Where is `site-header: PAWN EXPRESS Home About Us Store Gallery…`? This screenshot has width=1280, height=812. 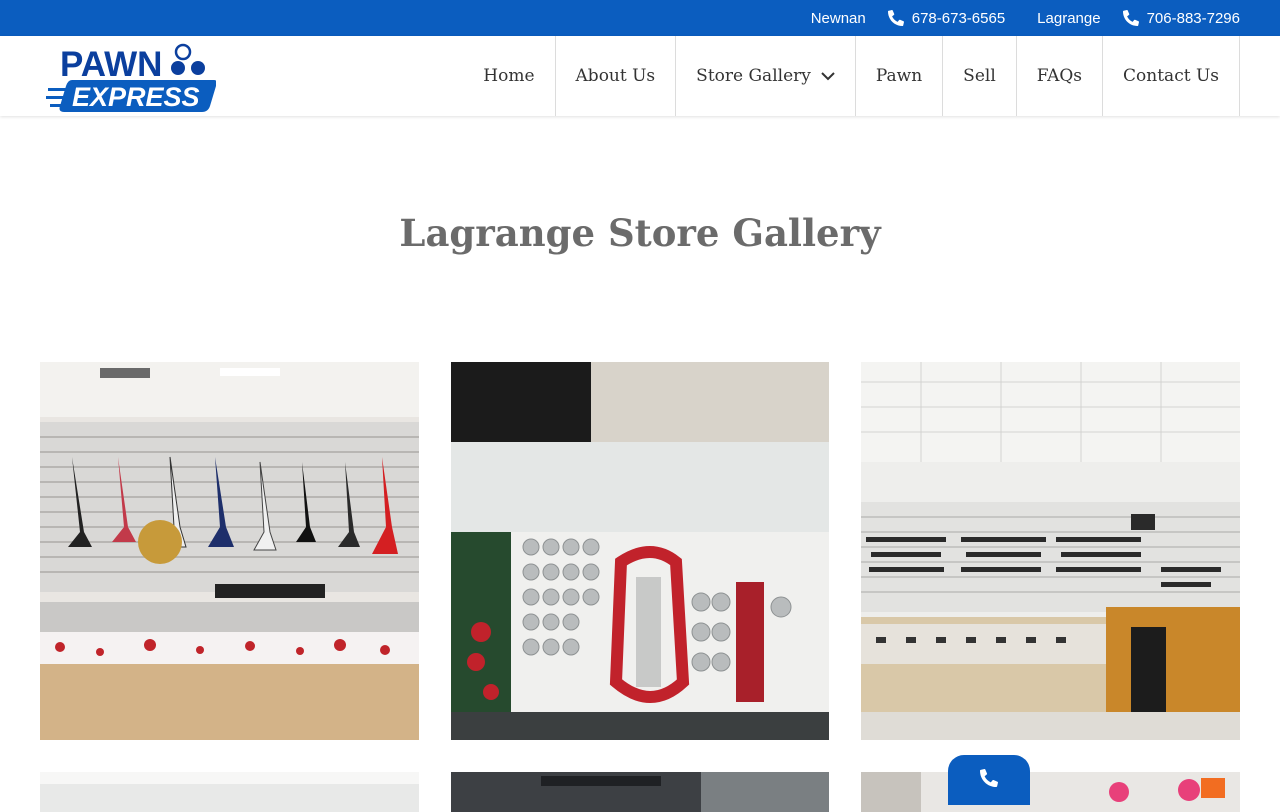 site-header: PAWN EXPRESS Home About Us Store Gallery… is located at coordinates (640, 76).